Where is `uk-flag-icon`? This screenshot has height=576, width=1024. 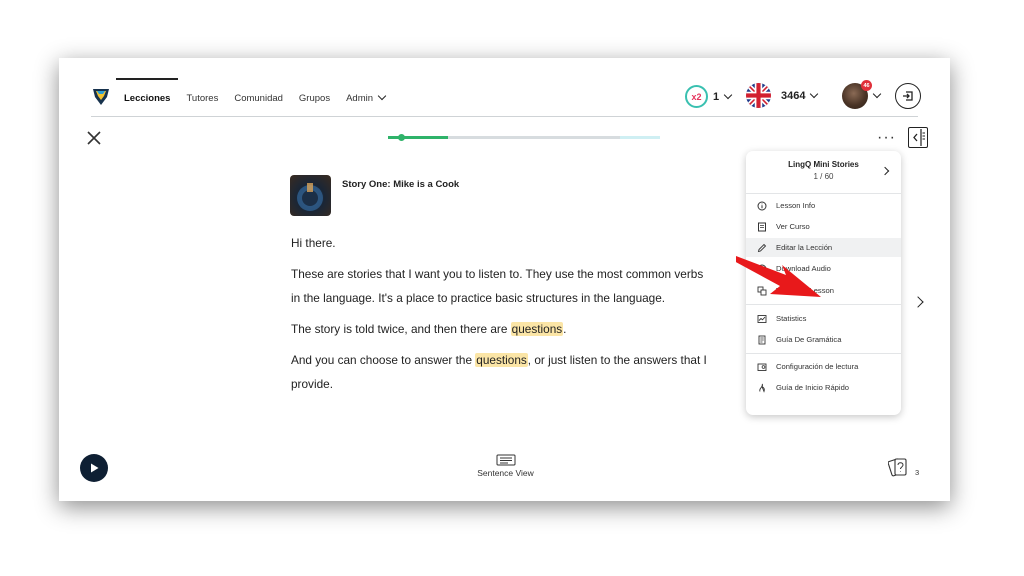
uk-flag-icon is located at coordinates (758, 95).